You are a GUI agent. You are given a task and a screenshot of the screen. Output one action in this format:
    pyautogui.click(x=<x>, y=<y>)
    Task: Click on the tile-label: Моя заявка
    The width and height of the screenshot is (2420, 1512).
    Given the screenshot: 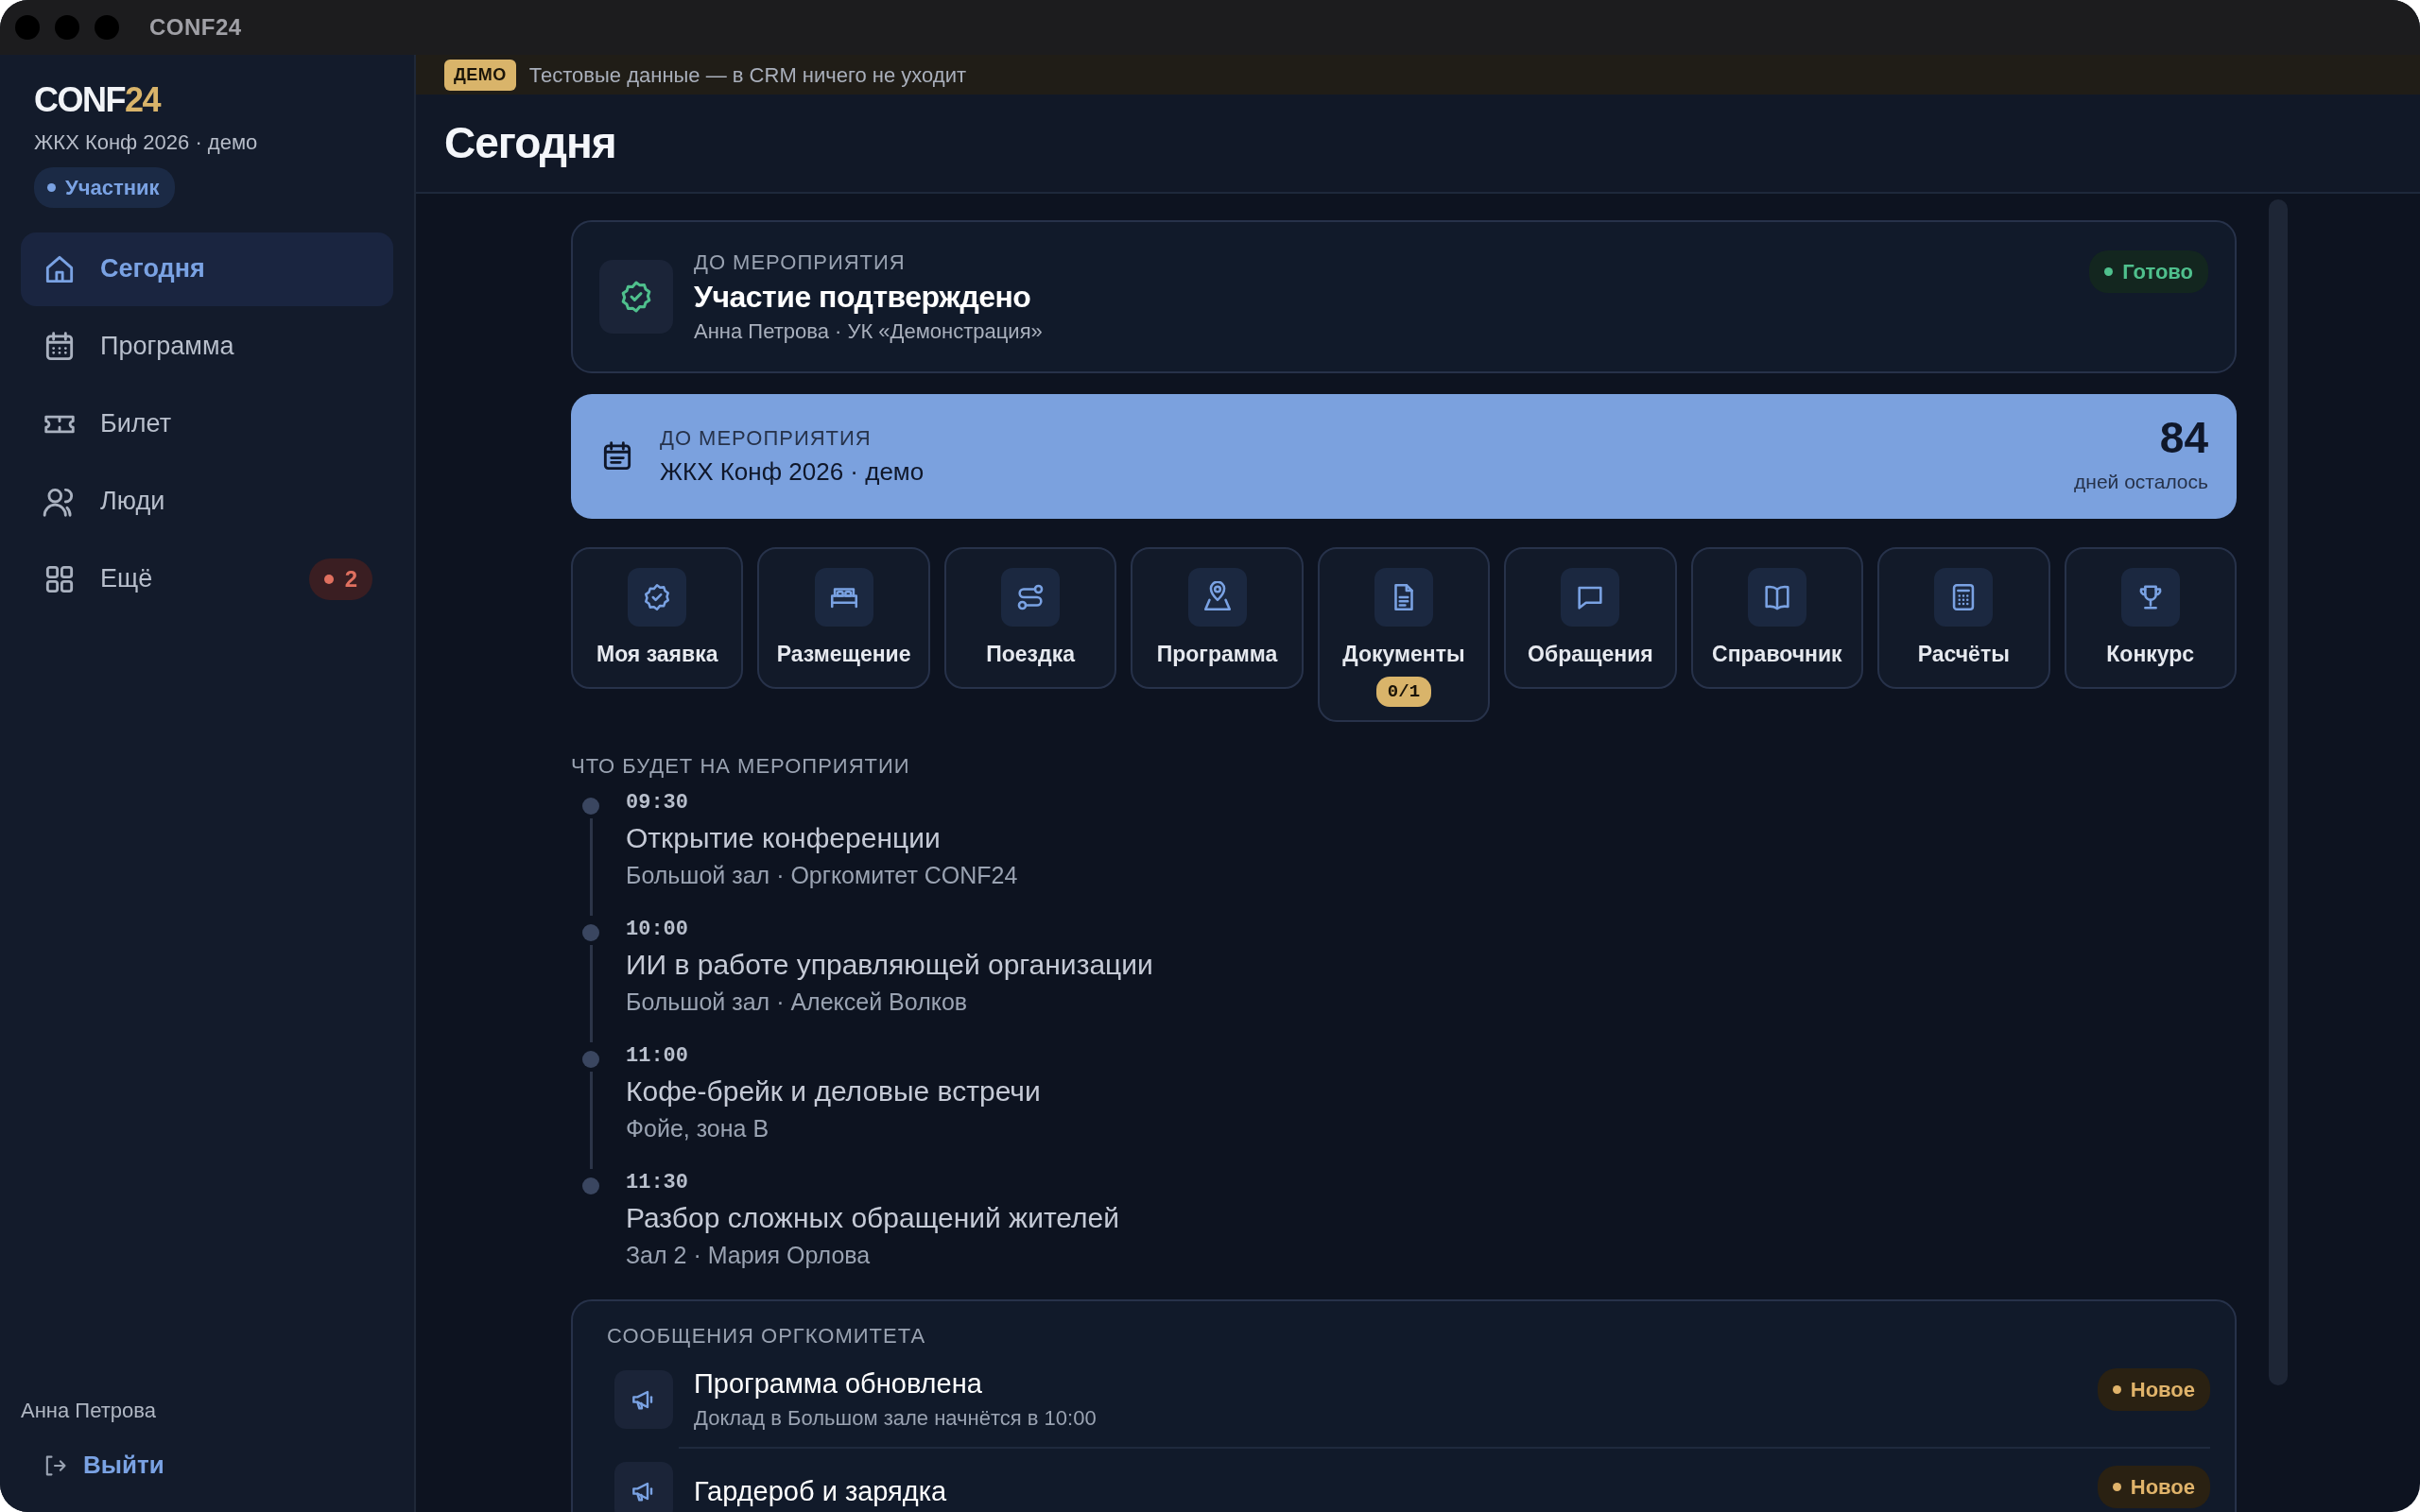 What is the action you would take?
    pyautogui.click(x=657, y=654)
    